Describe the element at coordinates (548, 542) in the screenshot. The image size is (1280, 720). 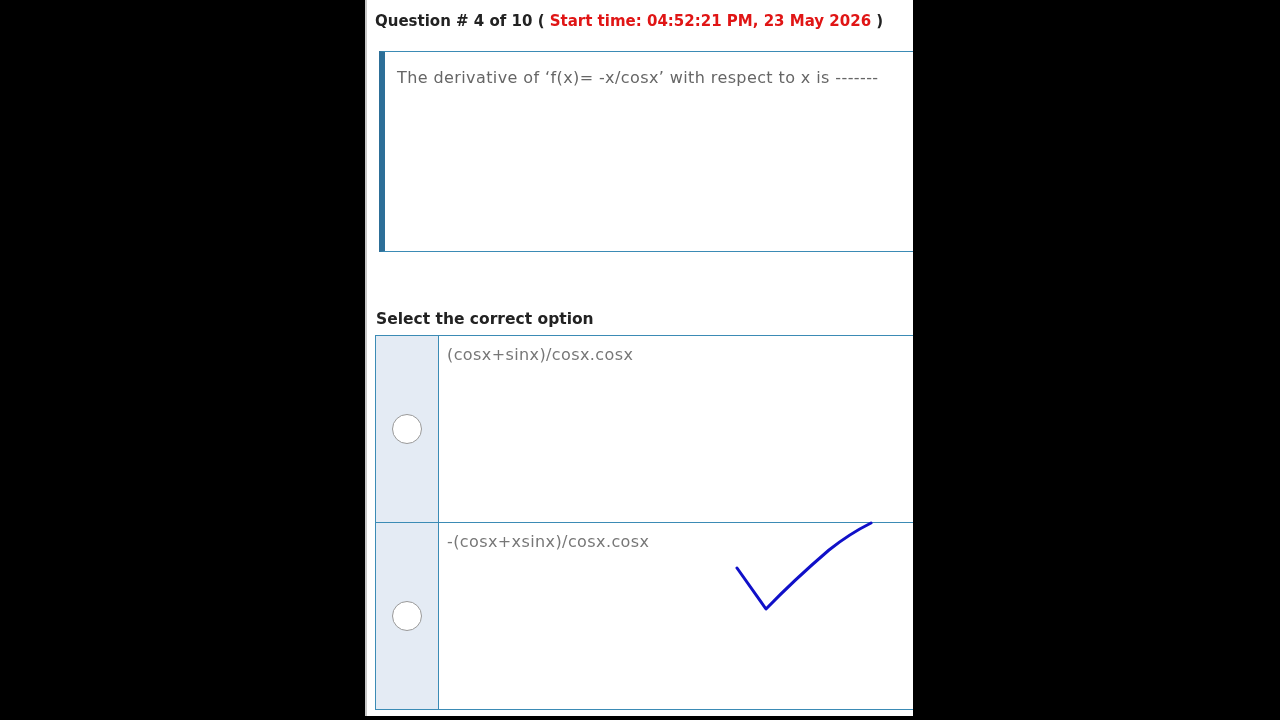
I see `option-text: -(cosx+xsinx)/cosx.cosx` at that location.